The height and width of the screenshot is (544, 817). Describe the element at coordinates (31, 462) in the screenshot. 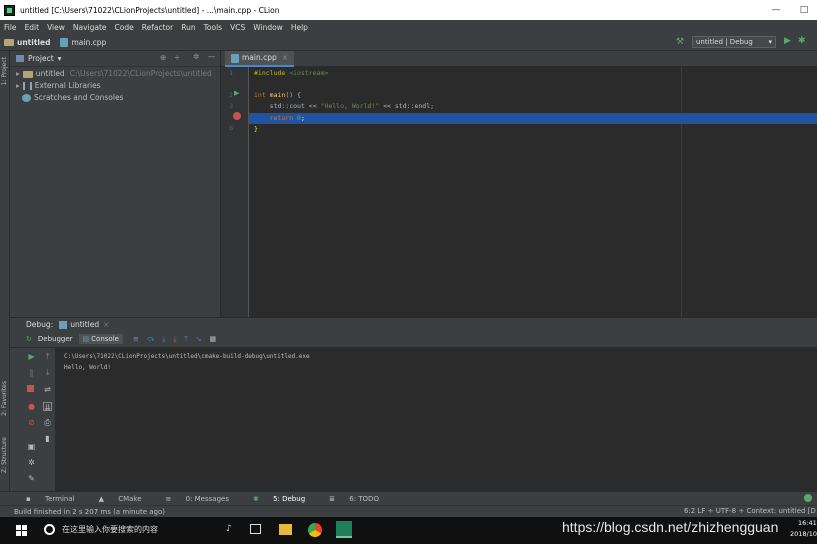

I see `settings-icon: ✲` at that location.